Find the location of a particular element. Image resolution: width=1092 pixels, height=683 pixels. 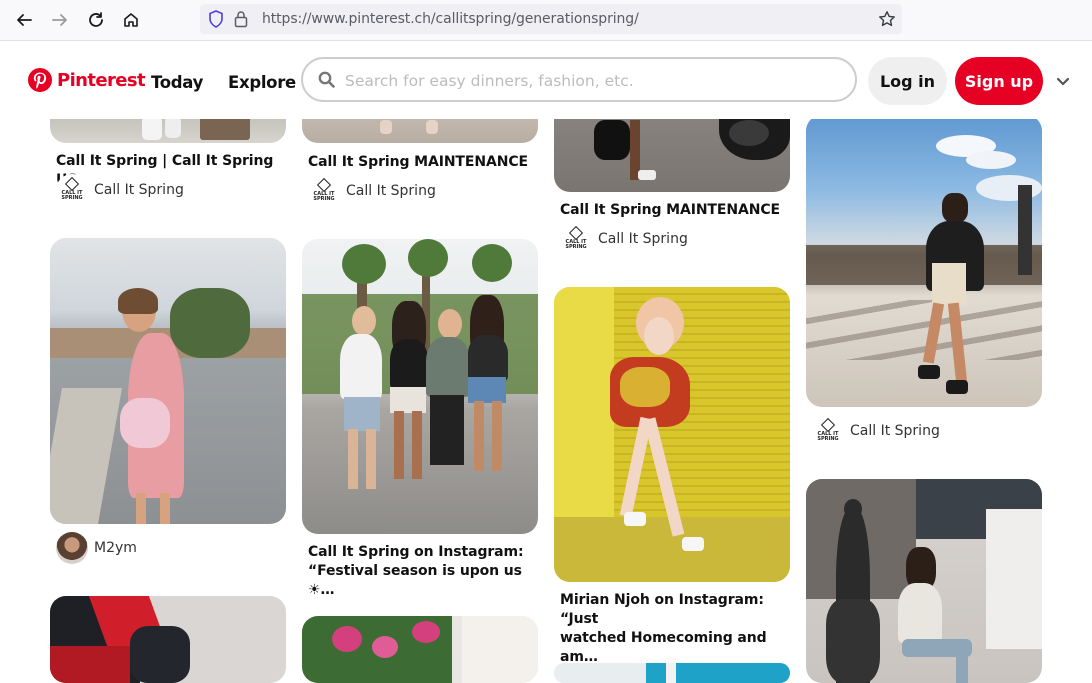

forward-arrow-icon is located at coordinates (60, 20).